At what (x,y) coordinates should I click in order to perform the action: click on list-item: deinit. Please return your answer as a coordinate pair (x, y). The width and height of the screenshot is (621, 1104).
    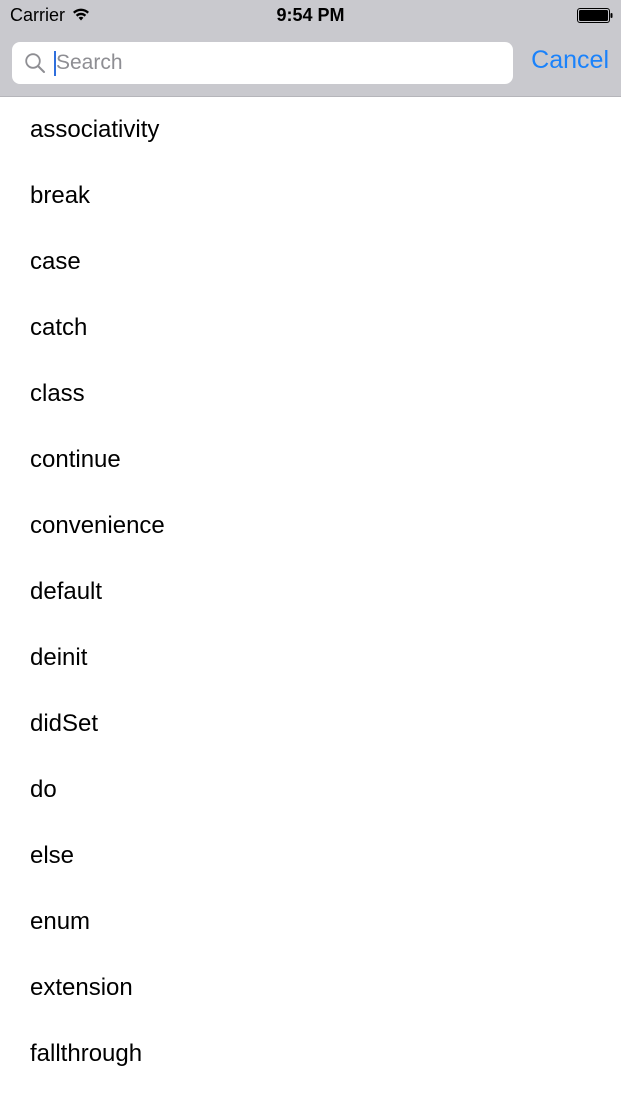
    Looking at the image, I should click on (310, 658).